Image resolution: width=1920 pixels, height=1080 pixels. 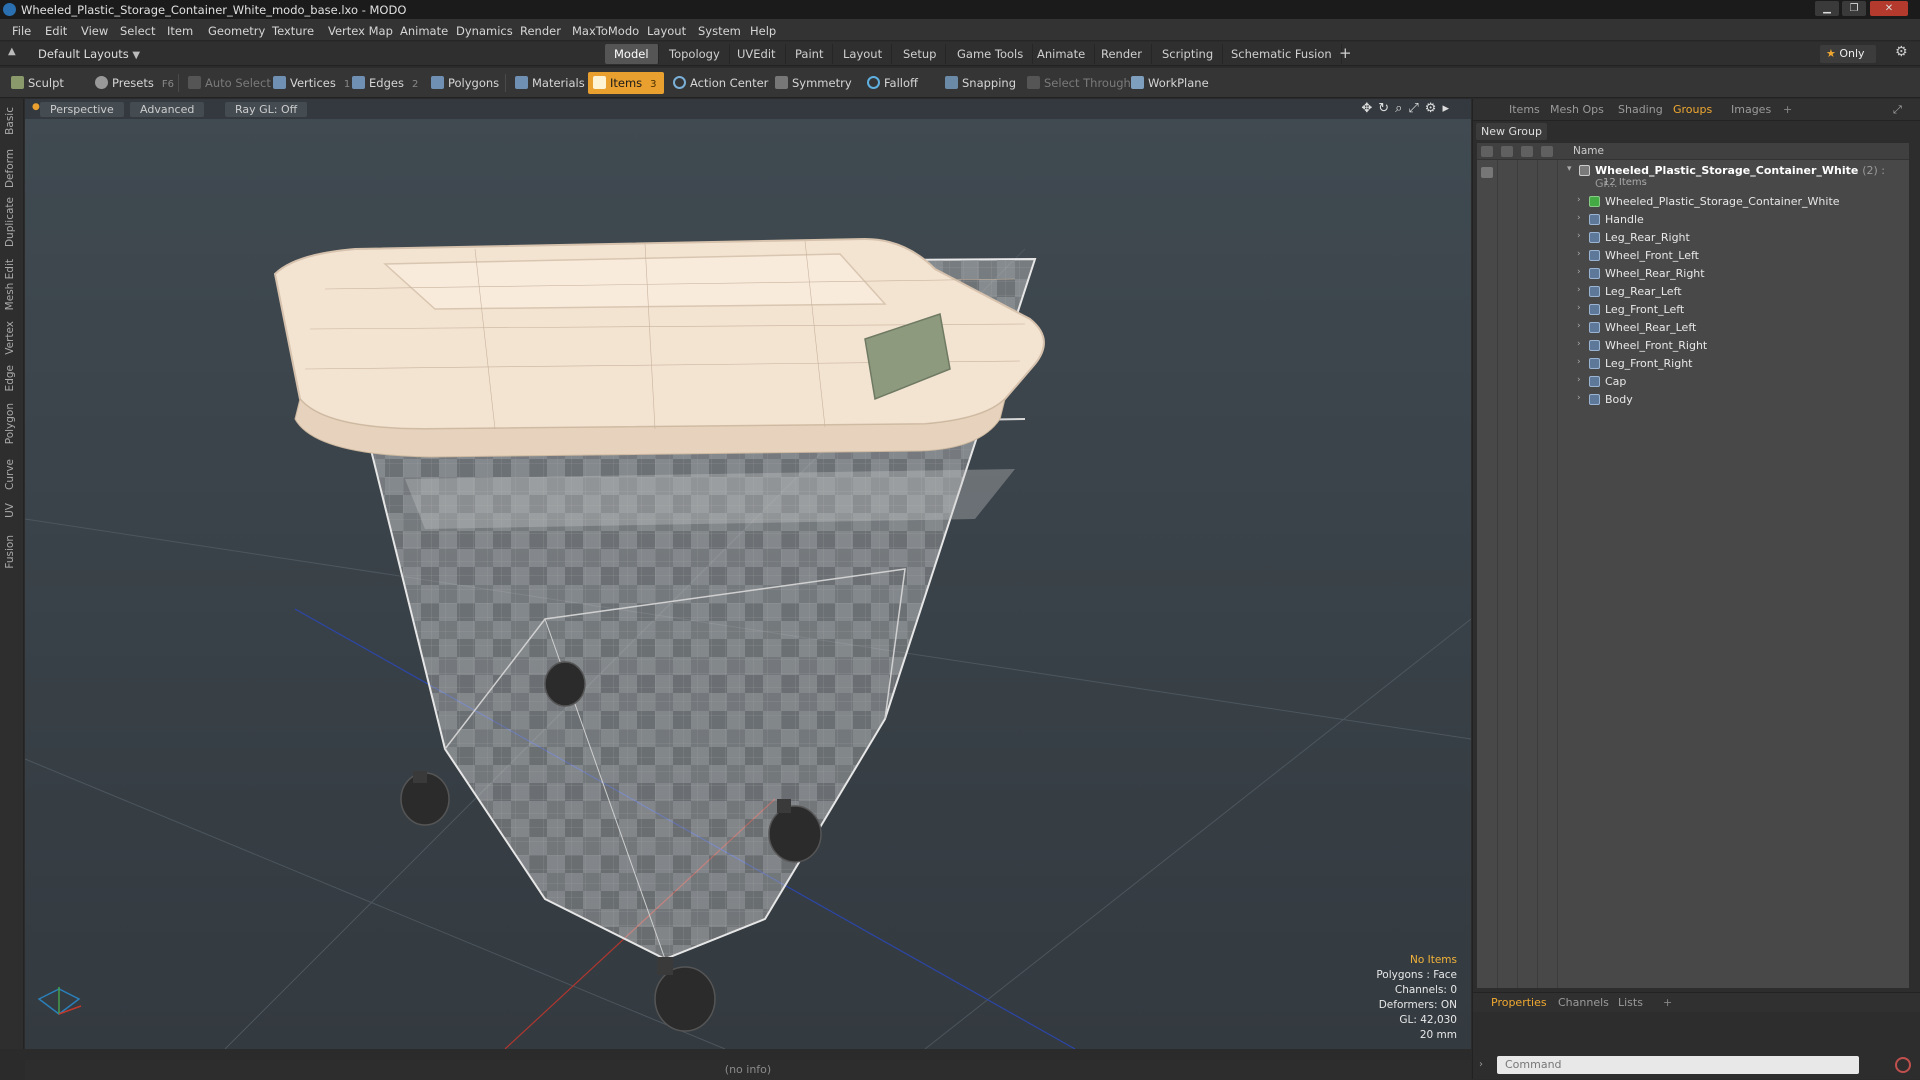 I want to click on view-mode-button: Perspective, so click(x=82, y=109).